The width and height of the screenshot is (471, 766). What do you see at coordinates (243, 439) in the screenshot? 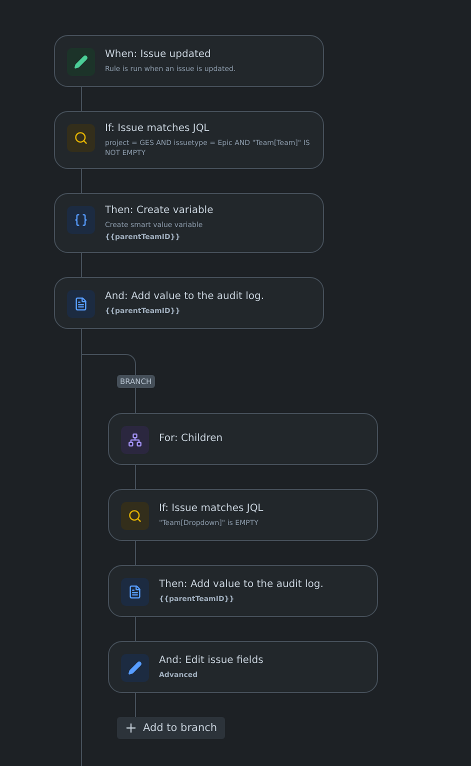
I see `rule-step-card: For: Children` at bounding box center [243, 439].